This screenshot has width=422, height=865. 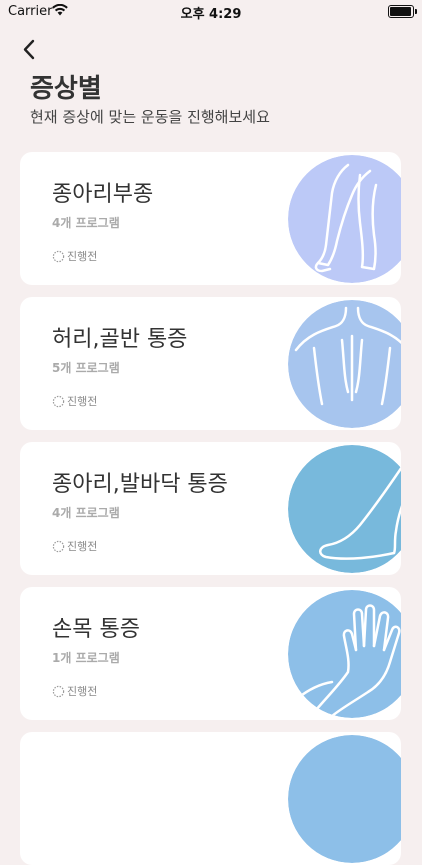 I want to click on symptom-card-back-pelvis-pain: 허리,골반 통증 5개 프로그램 진행전, so click(x=210, y=363).